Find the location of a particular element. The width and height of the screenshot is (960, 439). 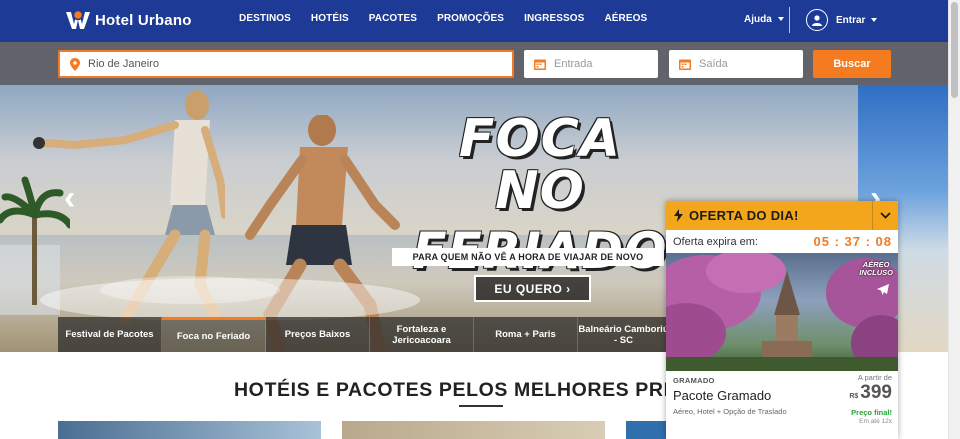

destination-field: Rio de Janeiro is located at coordinates (286, 64).